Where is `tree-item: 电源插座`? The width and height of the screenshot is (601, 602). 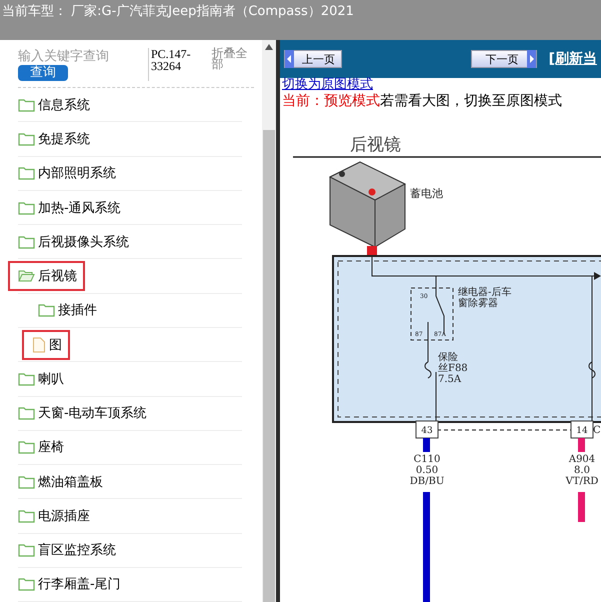 tree-item: 电源插座 is located at coordinates (53, 515).